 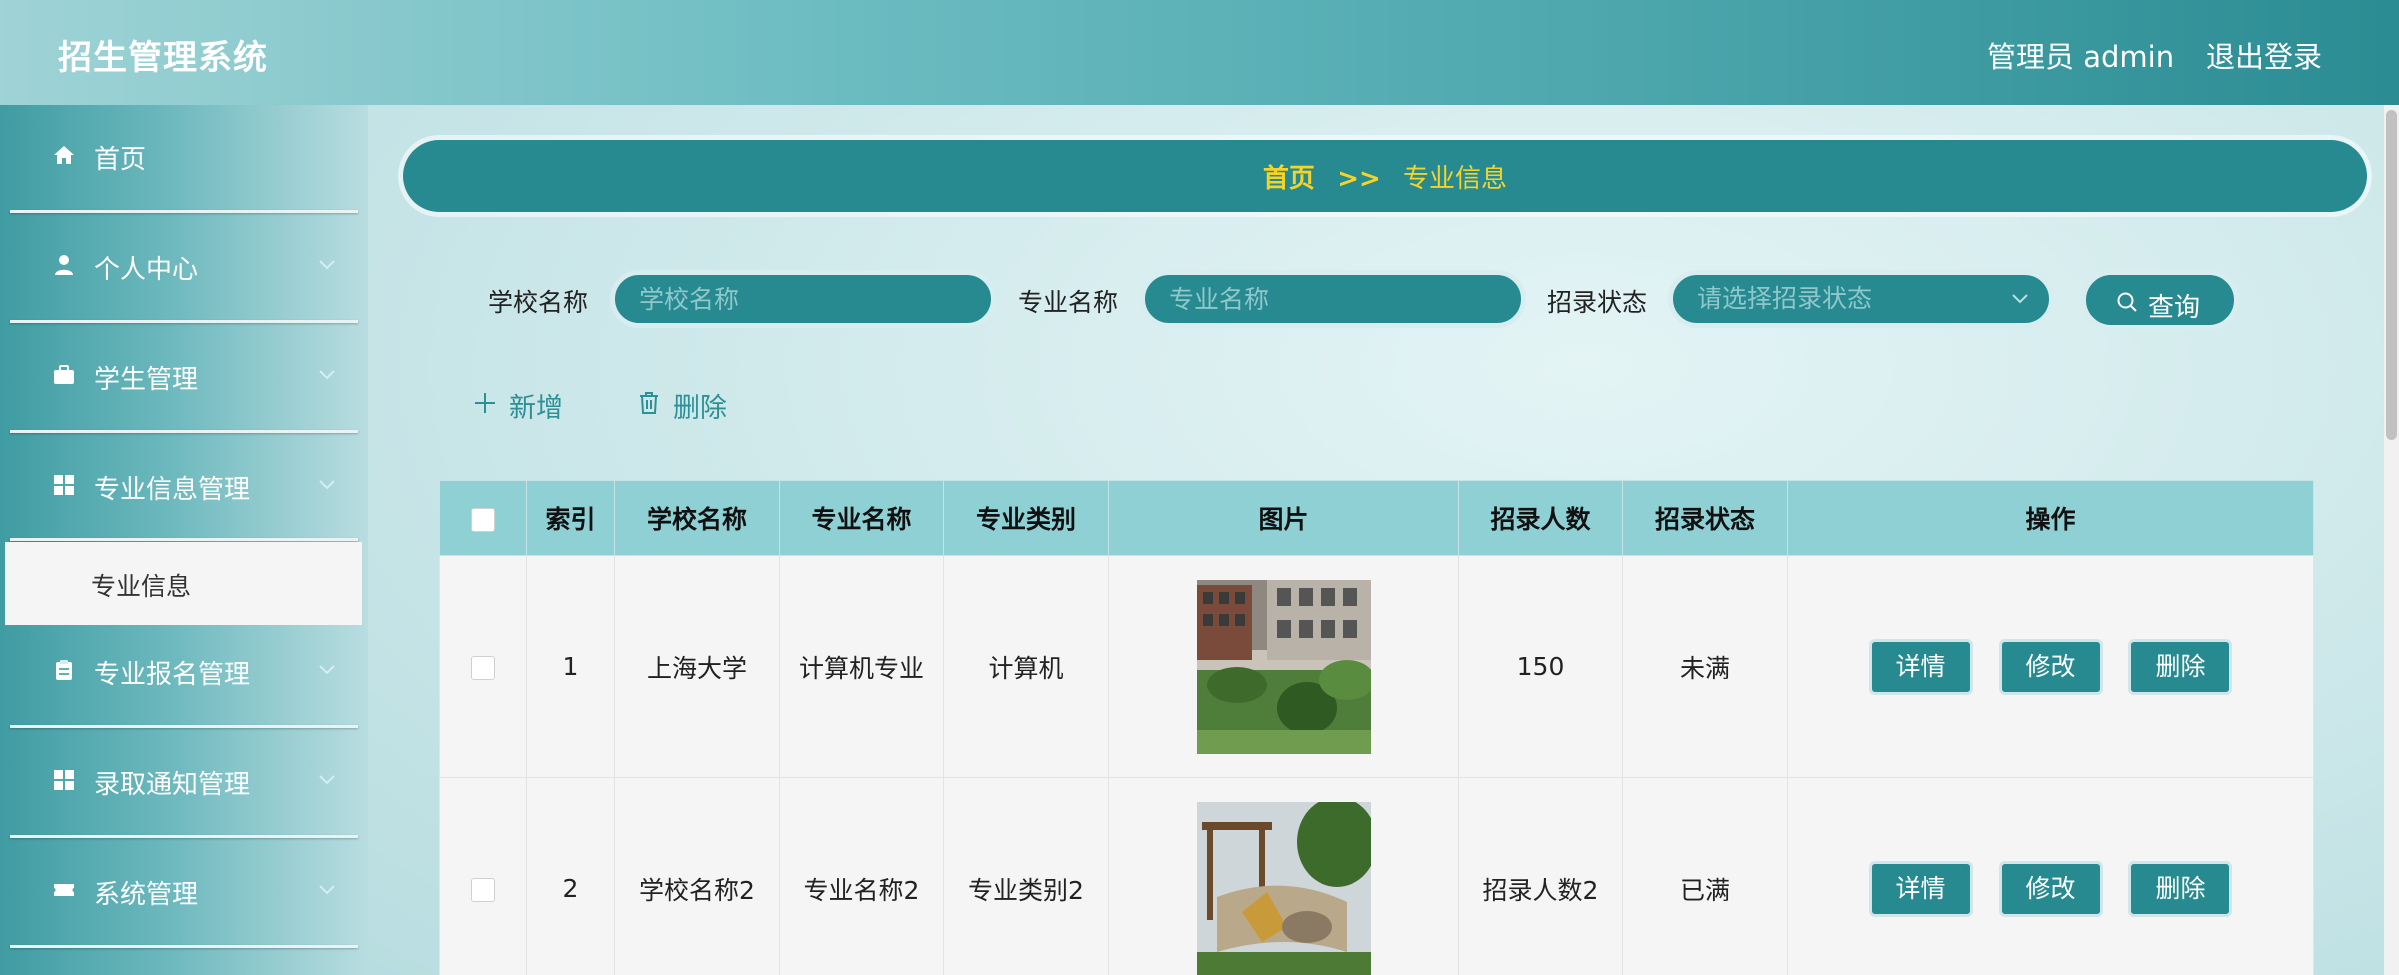 What do you see at coordinates (1455, 179) in the screenshot?
I see `breadcrumb-current: 专业信息` at bounding box center [1455, 179].